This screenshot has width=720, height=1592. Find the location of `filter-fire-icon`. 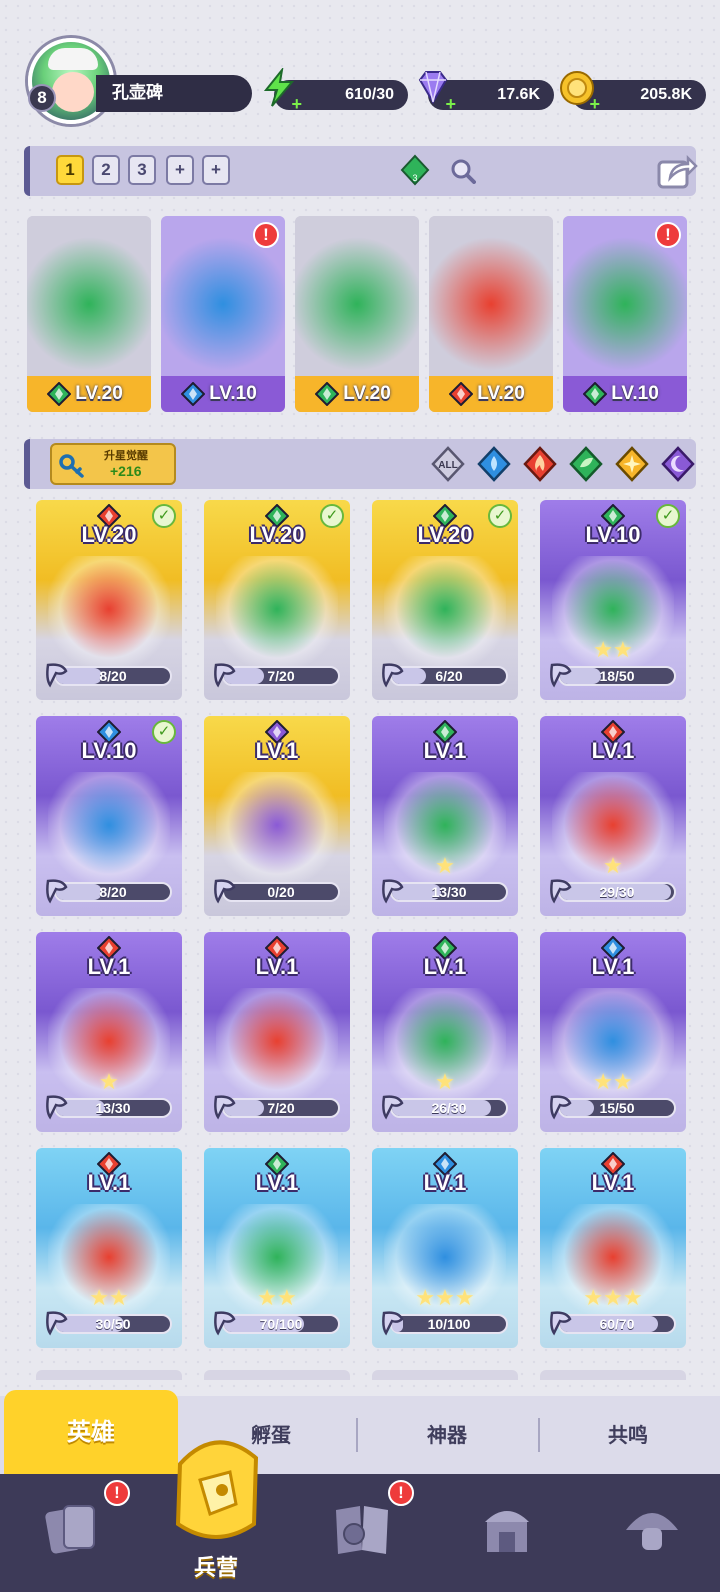

filter-fire-icon is located at coordinates (540, 464).